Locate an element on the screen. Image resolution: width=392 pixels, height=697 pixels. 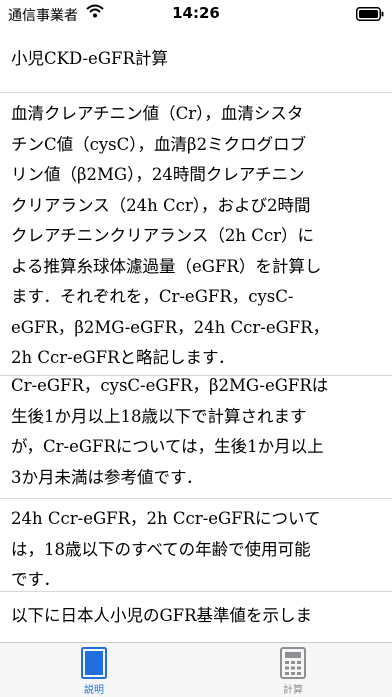
text-line: クリアランス（24h Ccr），および2時間 is located at coordinates (161, 205).